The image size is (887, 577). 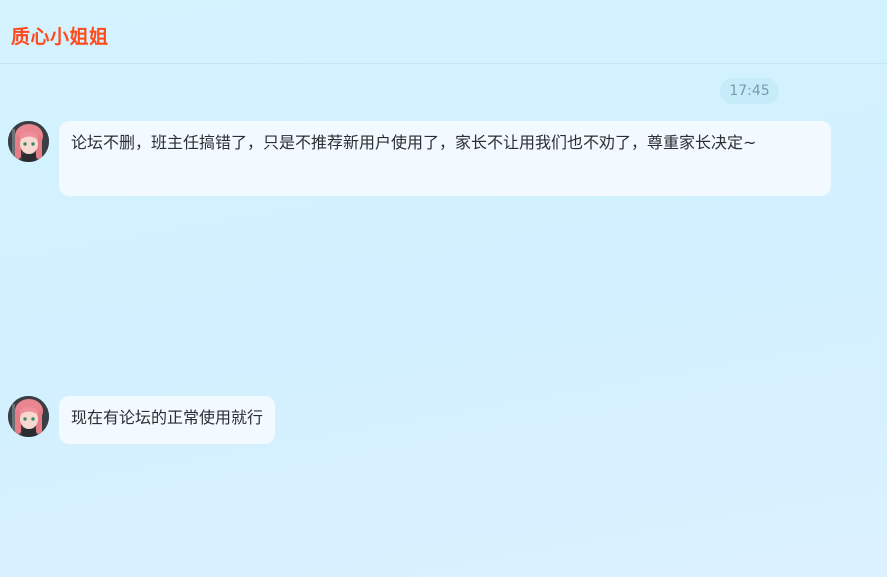 I want to click on chat-header: 质心小姐姐, so click(x=443, y=32).